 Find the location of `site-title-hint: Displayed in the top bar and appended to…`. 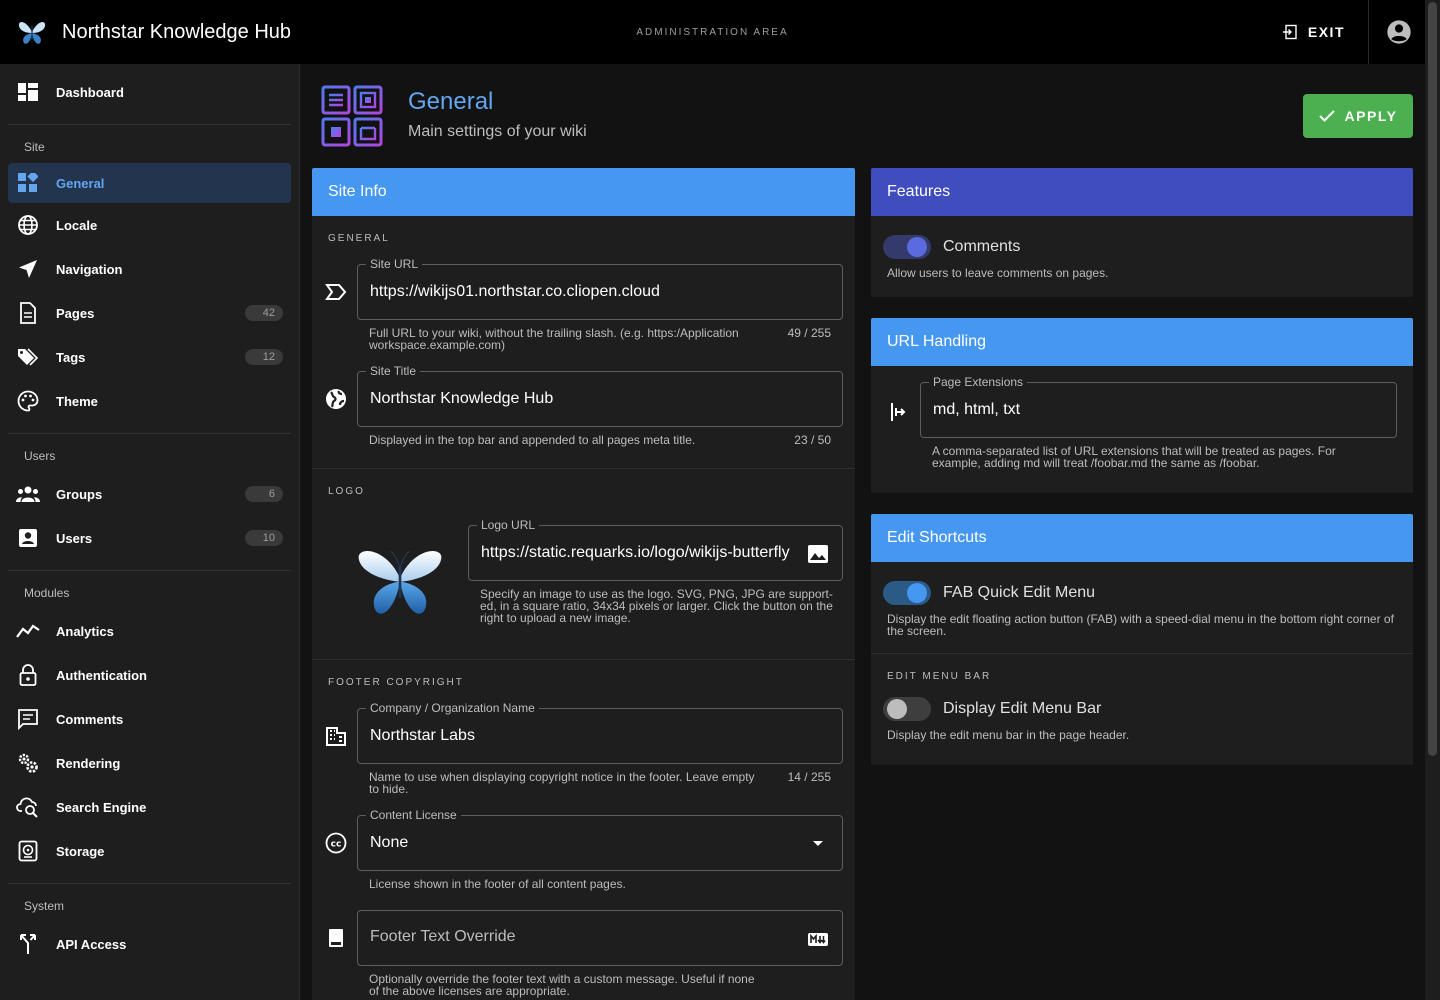

site-title-hint: Displayed in the top bar and appended to… is located at coordinates (583, 440).